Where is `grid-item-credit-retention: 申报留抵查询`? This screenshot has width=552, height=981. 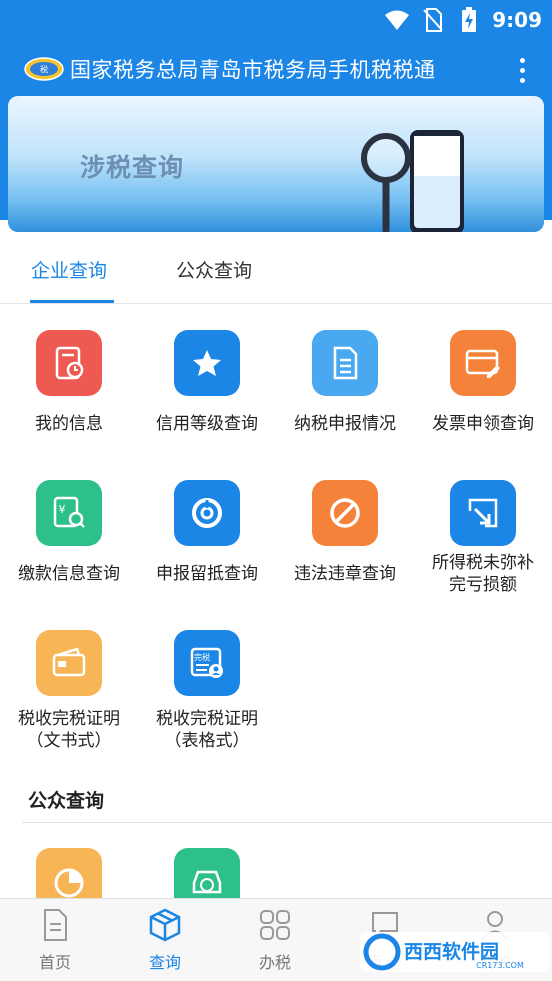
grid-item-credit-retention: 申报留抵查询 is located at coordinates (207, 532).